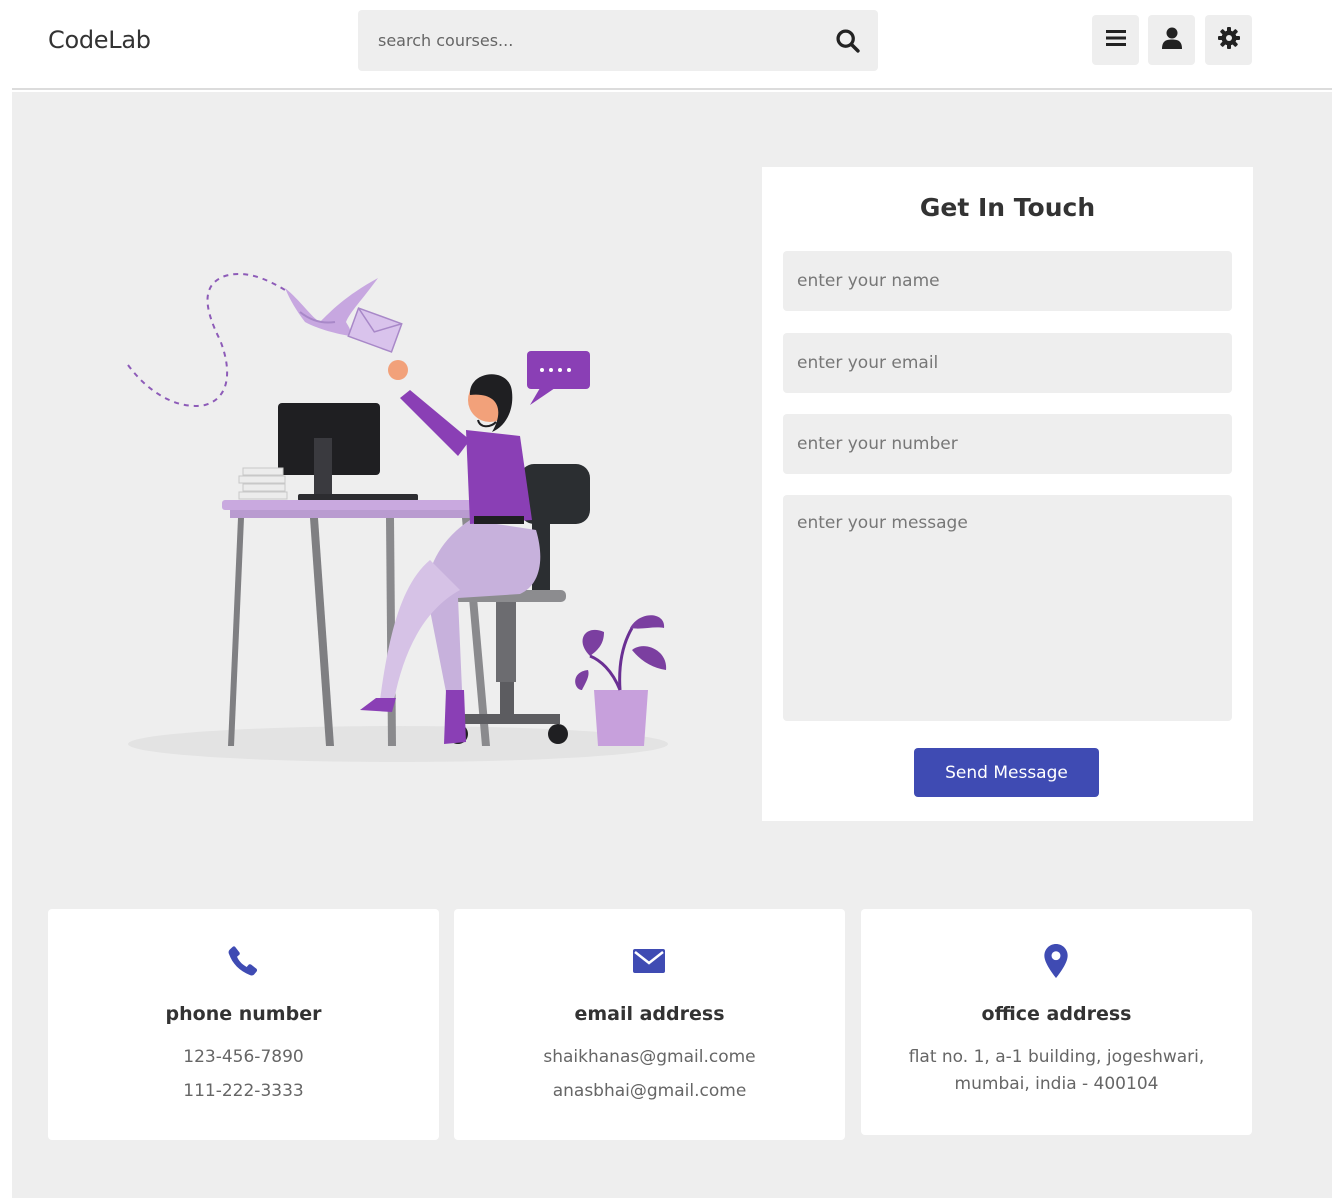 The height and width of the screenshot is (1198, 1332). What do you see at coordinates (598, 40) in the screenshot?
I see `search-input` at bounding box center [598, 40].